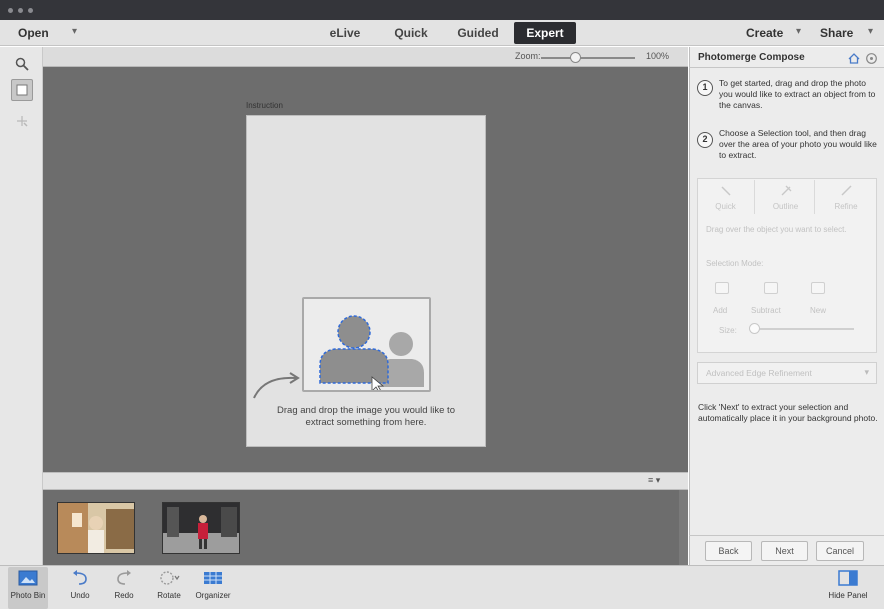 The height and width of the screenshot is (609, 884). What do you see at coordinates (365, 57) in the screenshot?
I see `tool-options-bar: Zoom: 100%` at bounding box center [365, 57].